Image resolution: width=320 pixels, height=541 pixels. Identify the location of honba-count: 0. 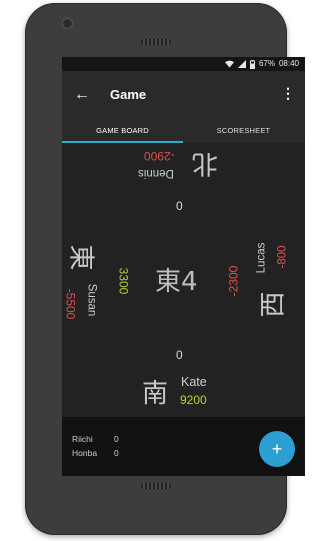
(116, 453).